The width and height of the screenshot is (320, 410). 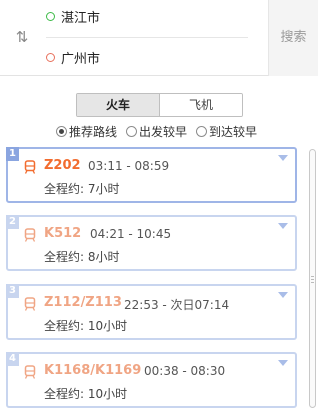 What do you see at coordinates (82, 189) in the screenshot?
I see `trip-duration: 全程约: 7小时` at bounding box center [82, 189].